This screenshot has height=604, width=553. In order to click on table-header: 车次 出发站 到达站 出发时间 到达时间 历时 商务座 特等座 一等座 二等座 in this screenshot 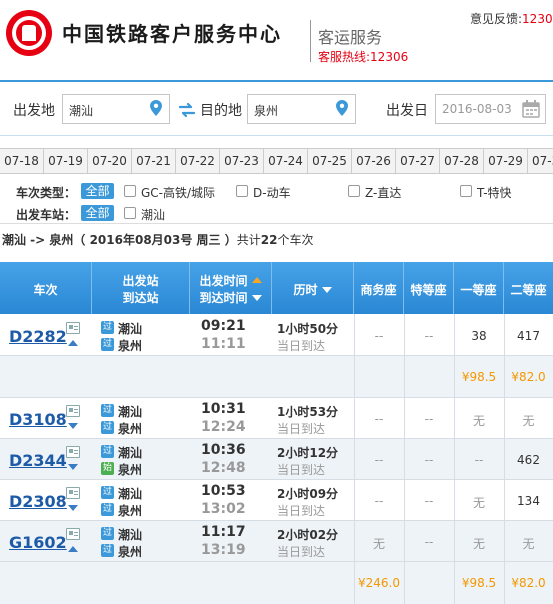, I will do `click(276, 288)`.